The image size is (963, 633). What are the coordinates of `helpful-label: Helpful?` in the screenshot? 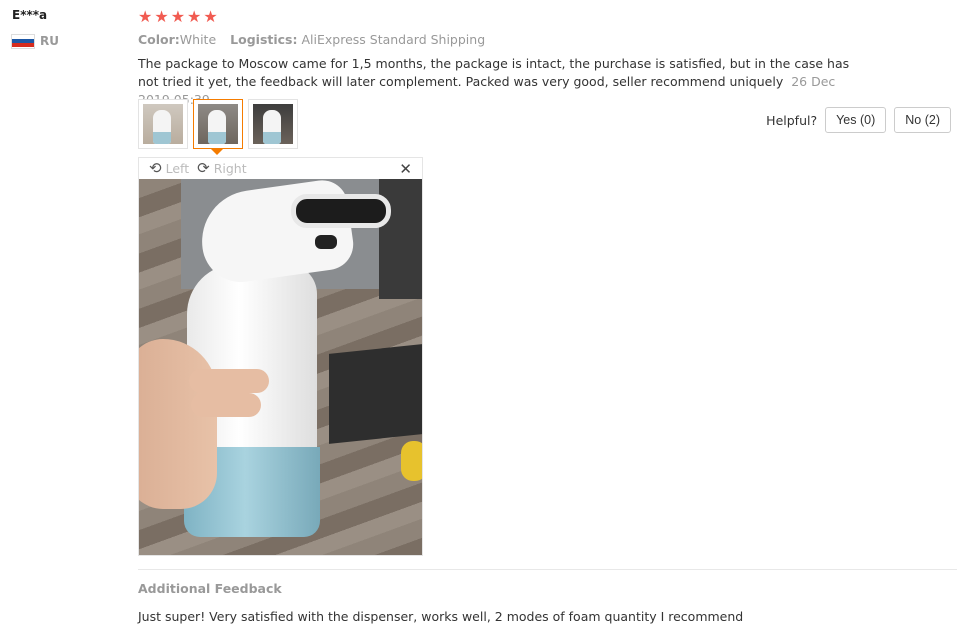 It's located at (792, 120).